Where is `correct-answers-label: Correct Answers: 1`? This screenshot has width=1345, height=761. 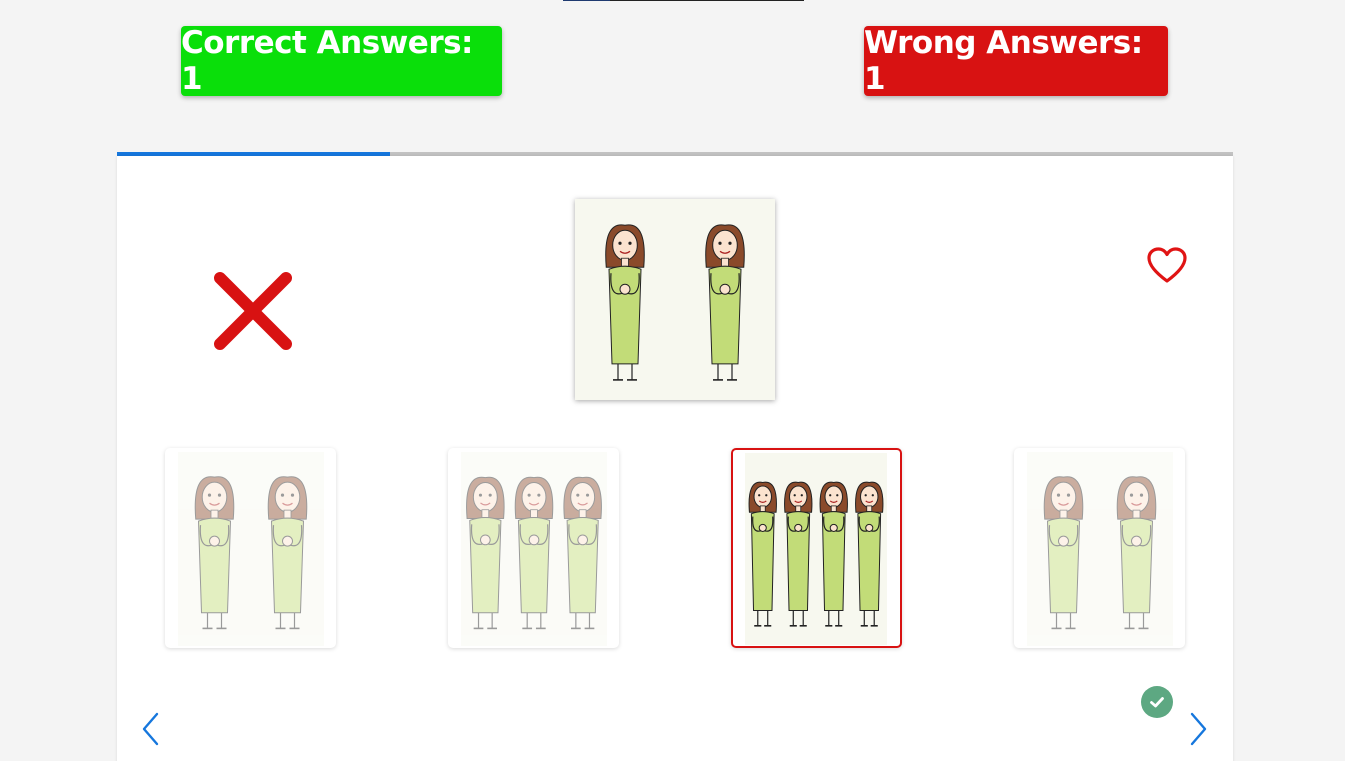
correct-answers-label: Correct Answers: 1 is located at coordinates (327, 61).